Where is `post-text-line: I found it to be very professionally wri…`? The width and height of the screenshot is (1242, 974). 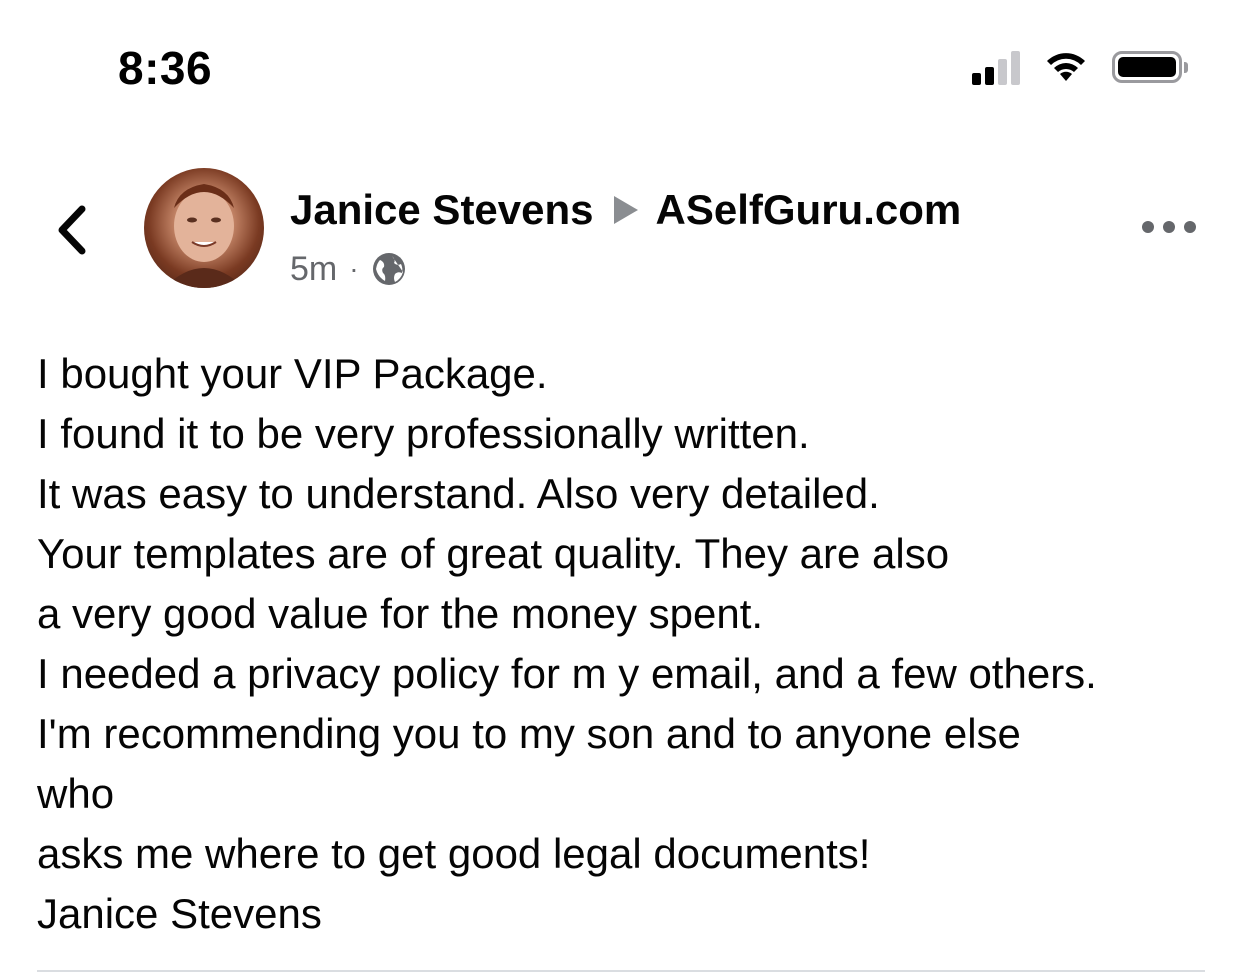
post-text-line: I found it to be very professionally wri… is located at coordinates (423, 433).